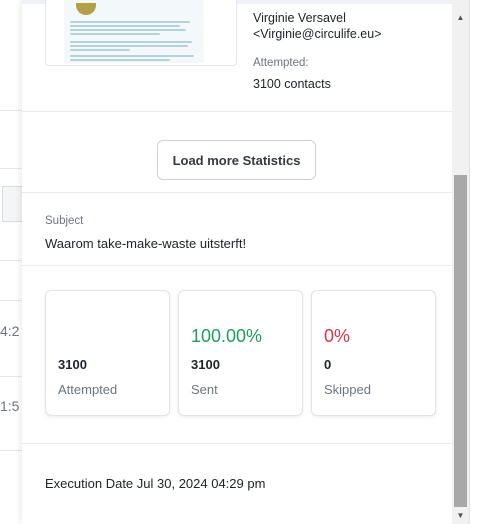 The height and width of the screenshot is (524, 487). I want to click on panel-scrollbar: ▲ ▼, so click(460, 262).